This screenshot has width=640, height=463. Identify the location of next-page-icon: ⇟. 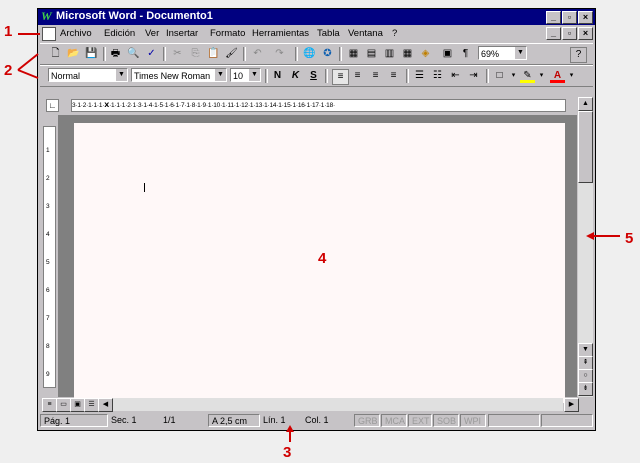
(585, 389).